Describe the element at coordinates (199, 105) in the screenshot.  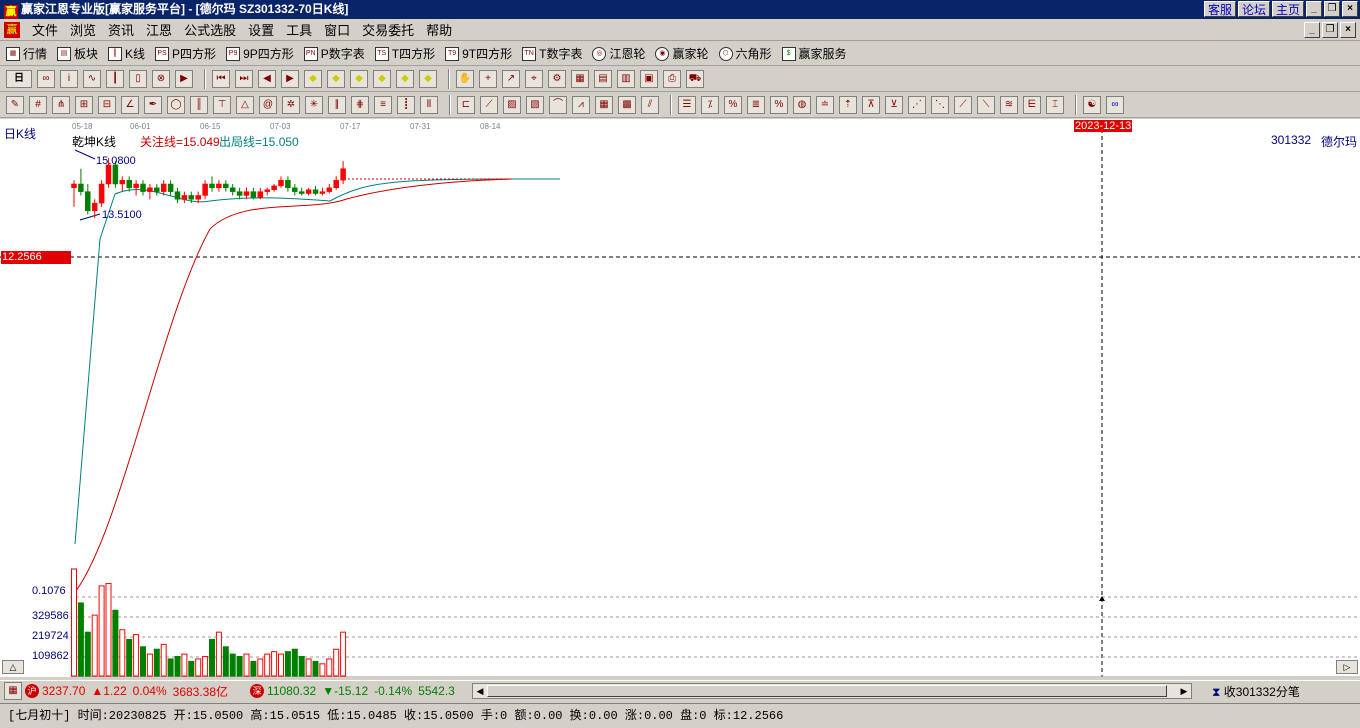
I see `lines-icon: ║` at that location.